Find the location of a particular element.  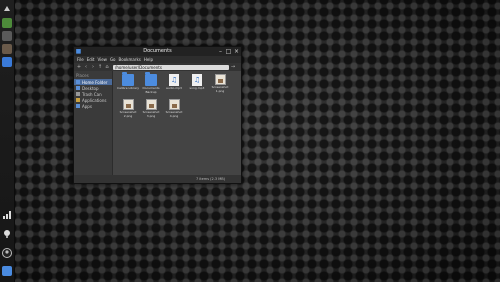

file-item: Screenshot 3.png is located at coordinates (151, 108).